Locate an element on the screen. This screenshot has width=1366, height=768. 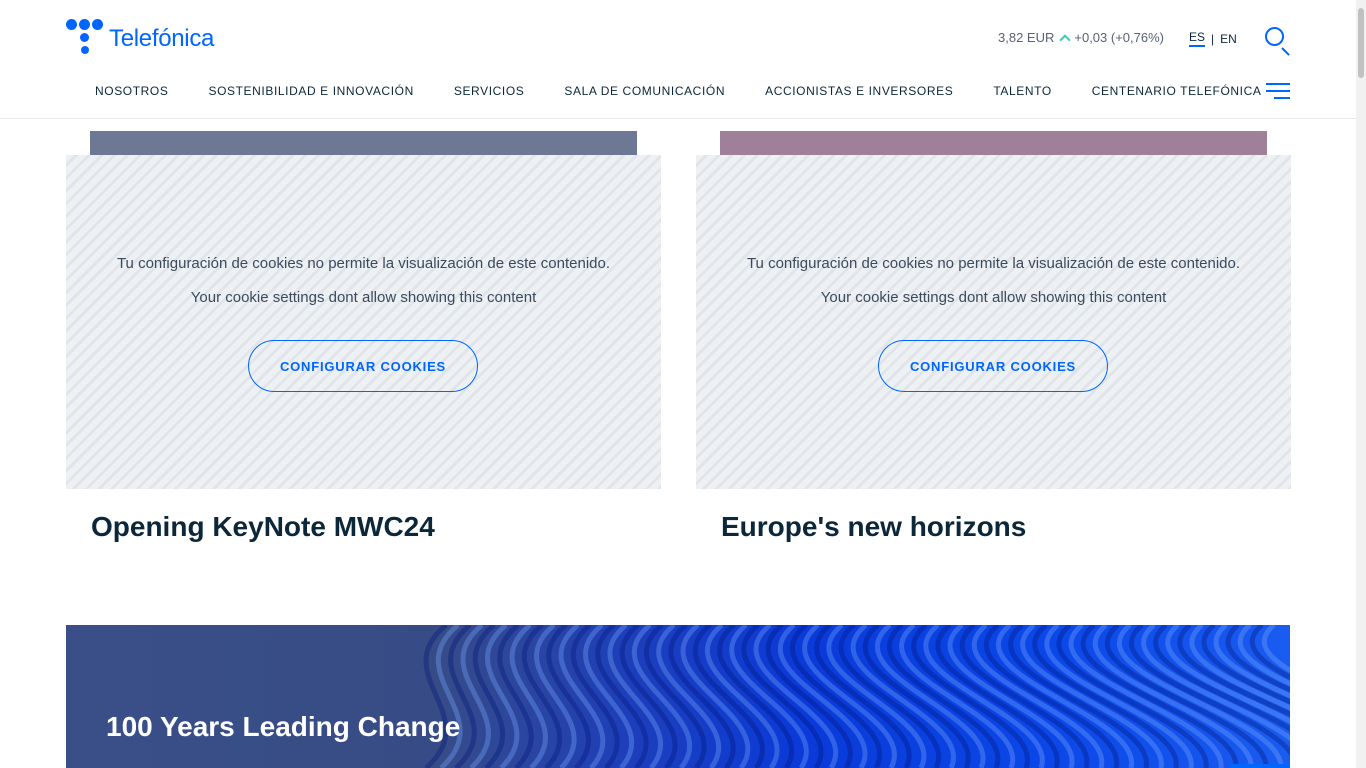
nav-item-servicios: SERVICIOS is located at coordinates (489, 91).